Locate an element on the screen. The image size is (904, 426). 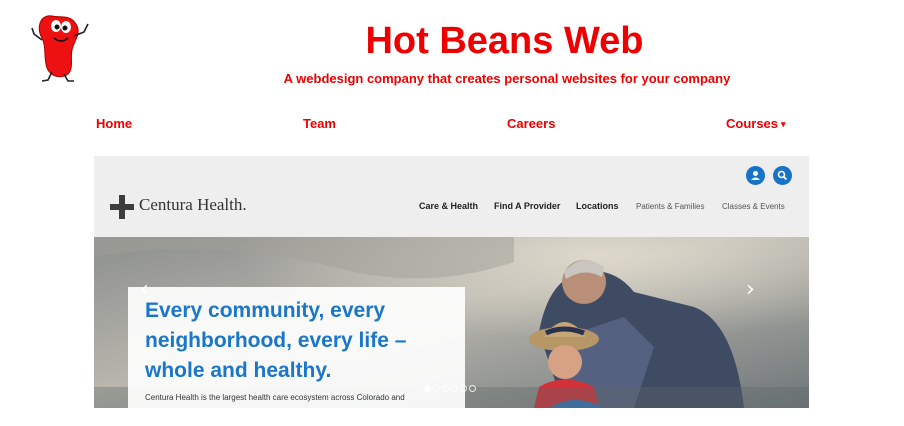
screenshot-nav-item: Find A Provider is located at coordinates (527, 206).